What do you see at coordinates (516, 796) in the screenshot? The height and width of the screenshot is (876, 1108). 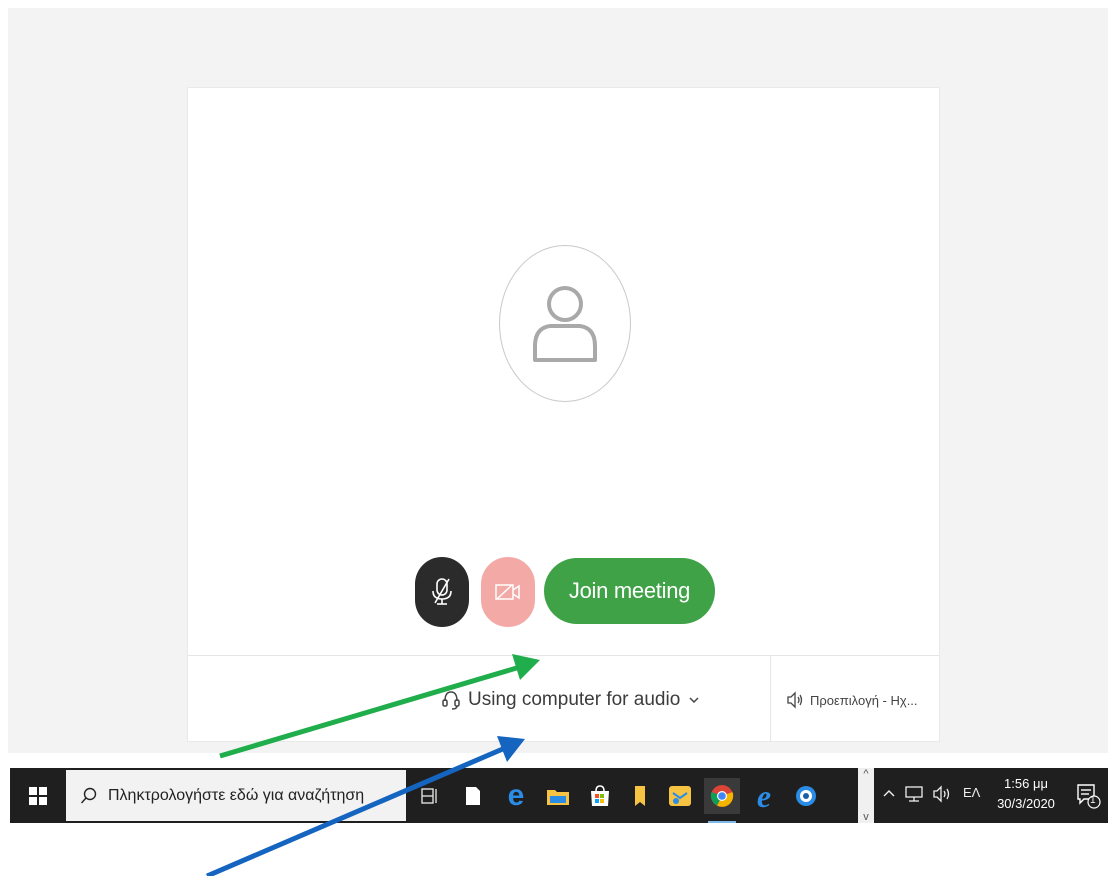 I see `edge-icon: e` at bounding box center [516, 796].